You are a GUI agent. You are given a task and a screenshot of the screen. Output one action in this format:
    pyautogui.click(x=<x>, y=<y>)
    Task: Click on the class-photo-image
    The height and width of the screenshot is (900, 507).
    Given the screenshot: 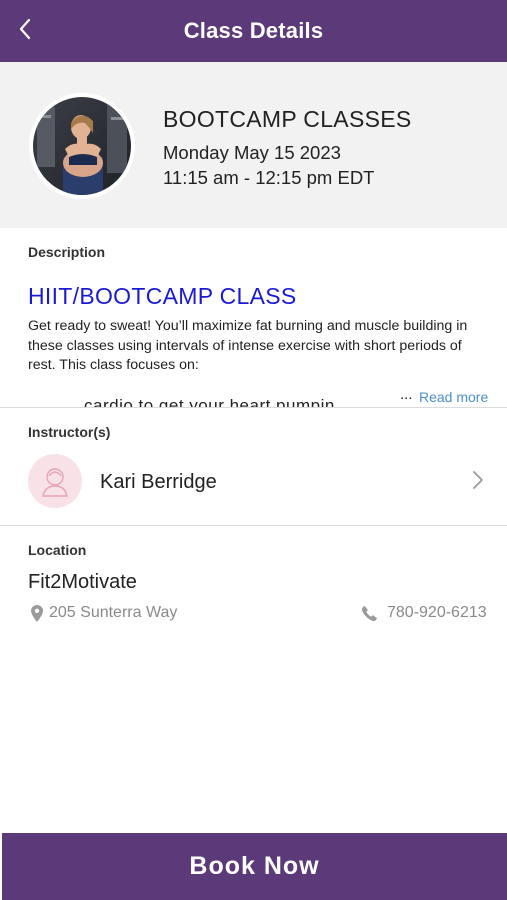 What is the action you would take?
    pyautogui.click(x=82, y=146)
    